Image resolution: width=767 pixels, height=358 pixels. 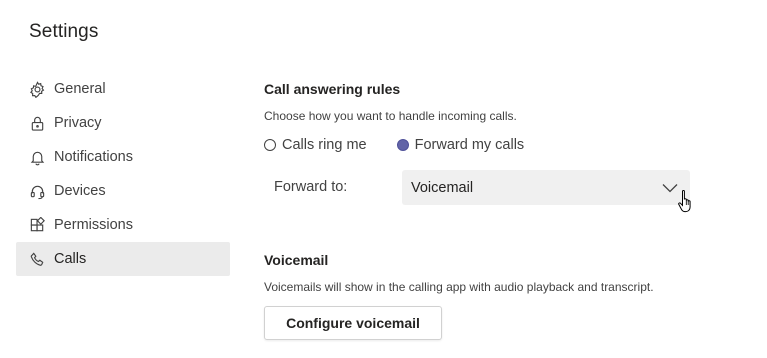 I want to click on bell-icon, so click(x=37, y=157).